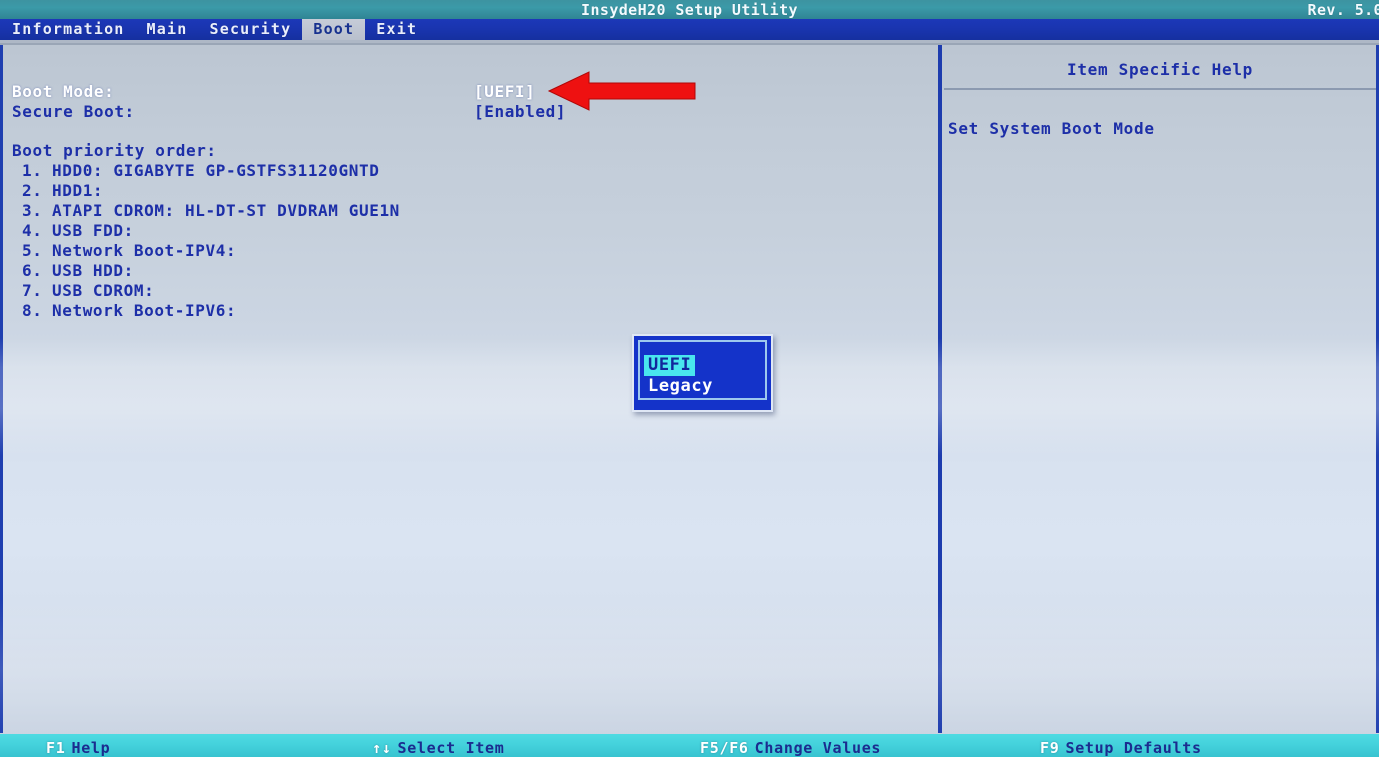 The height and width of the screenshot is (757, 1379). What do you see at coordinates (1343, 10) in the screenshot?
I see `revision-label: Rev. 5.0` at bounding box center [1343, 10].